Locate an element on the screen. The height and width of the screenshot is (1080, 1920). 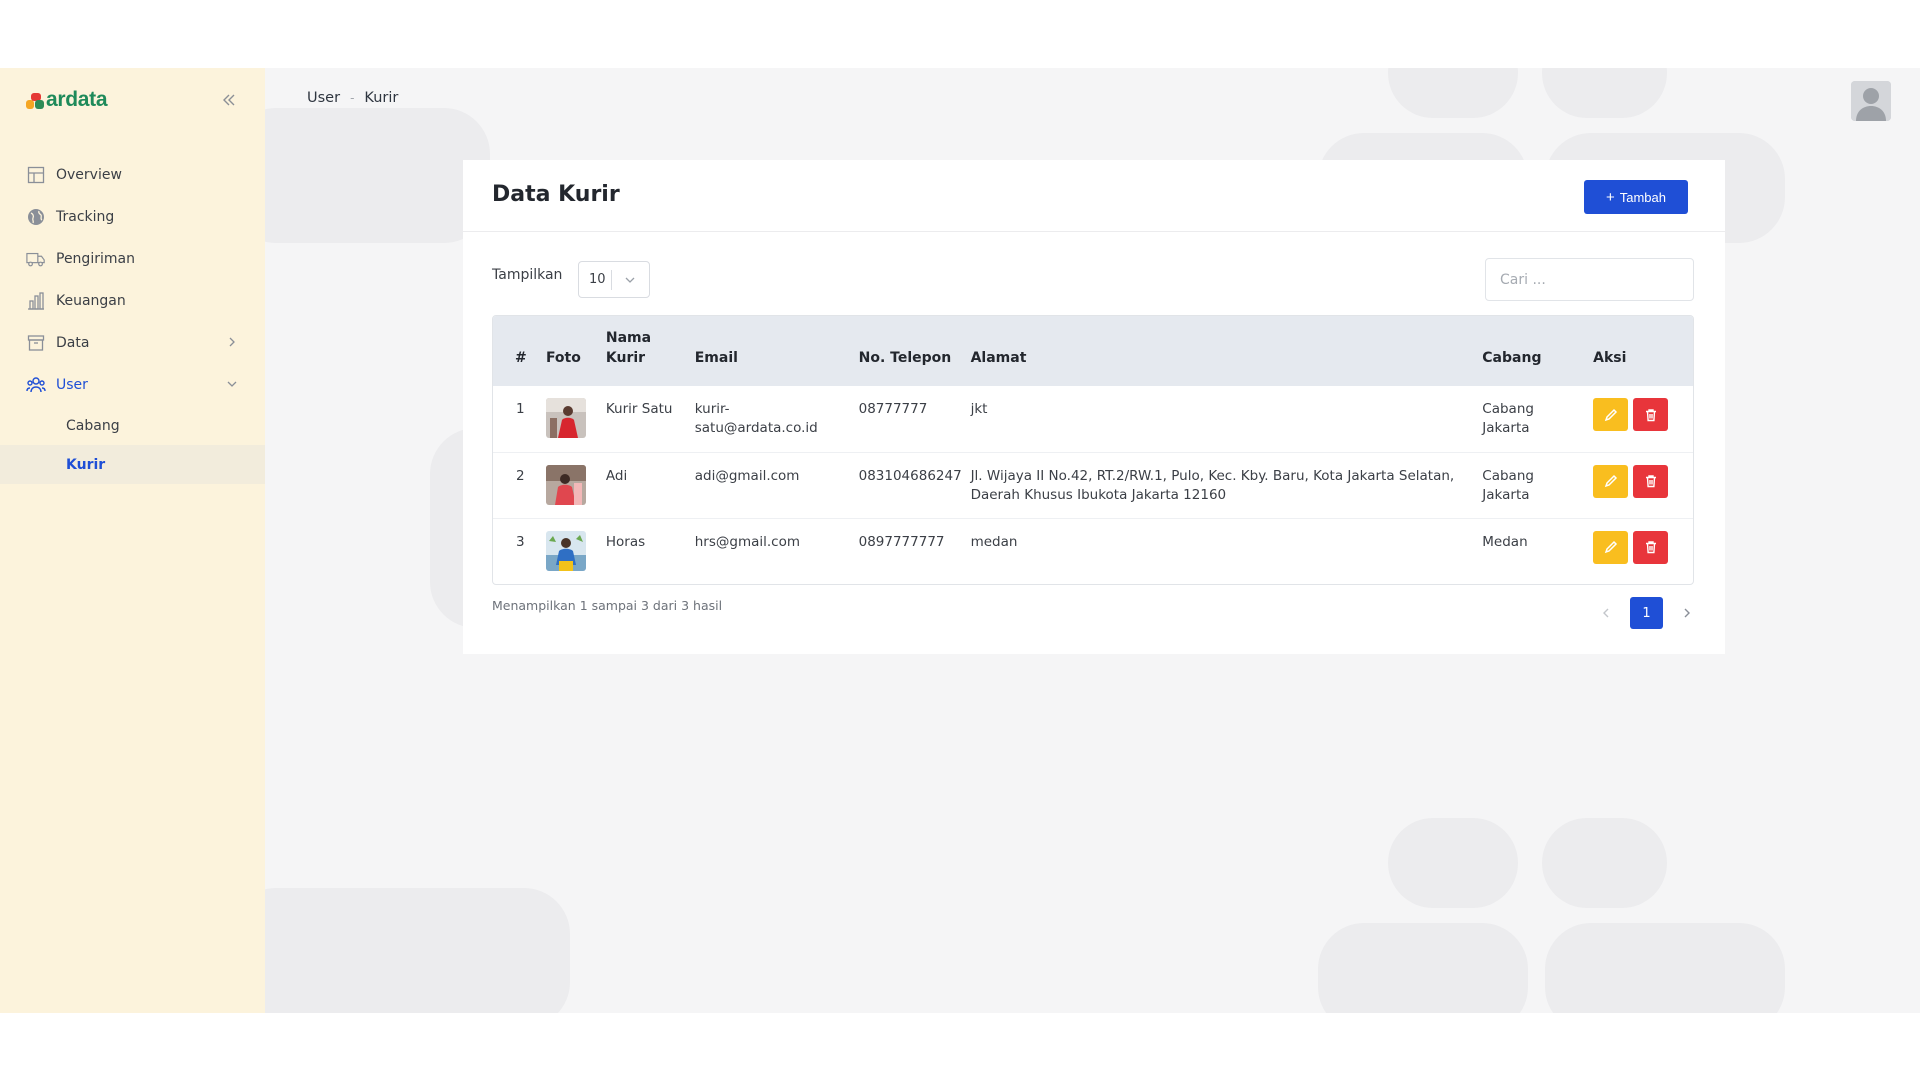
plus-icon: + is located at coordinates (1610, 197).